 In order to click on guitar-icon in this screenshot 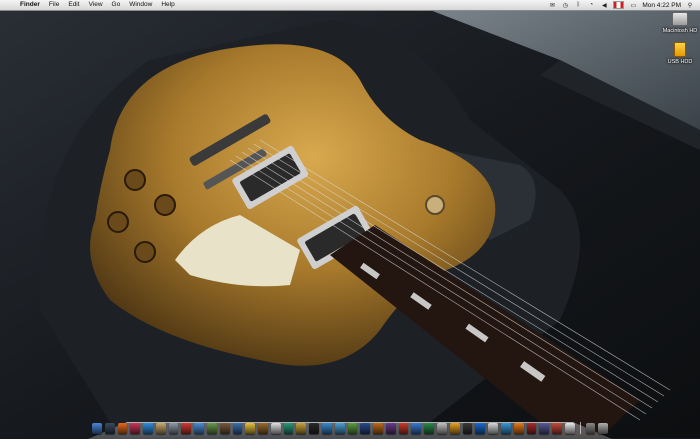, I will do `click(263, 428)`.